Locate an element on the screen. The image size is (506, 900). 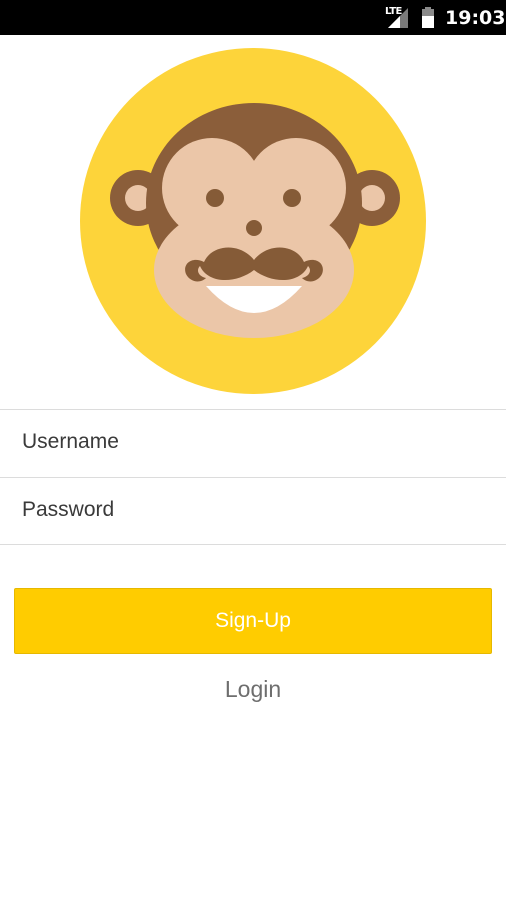
signup-button: Sign-Up is located at coordinates (253, 621).